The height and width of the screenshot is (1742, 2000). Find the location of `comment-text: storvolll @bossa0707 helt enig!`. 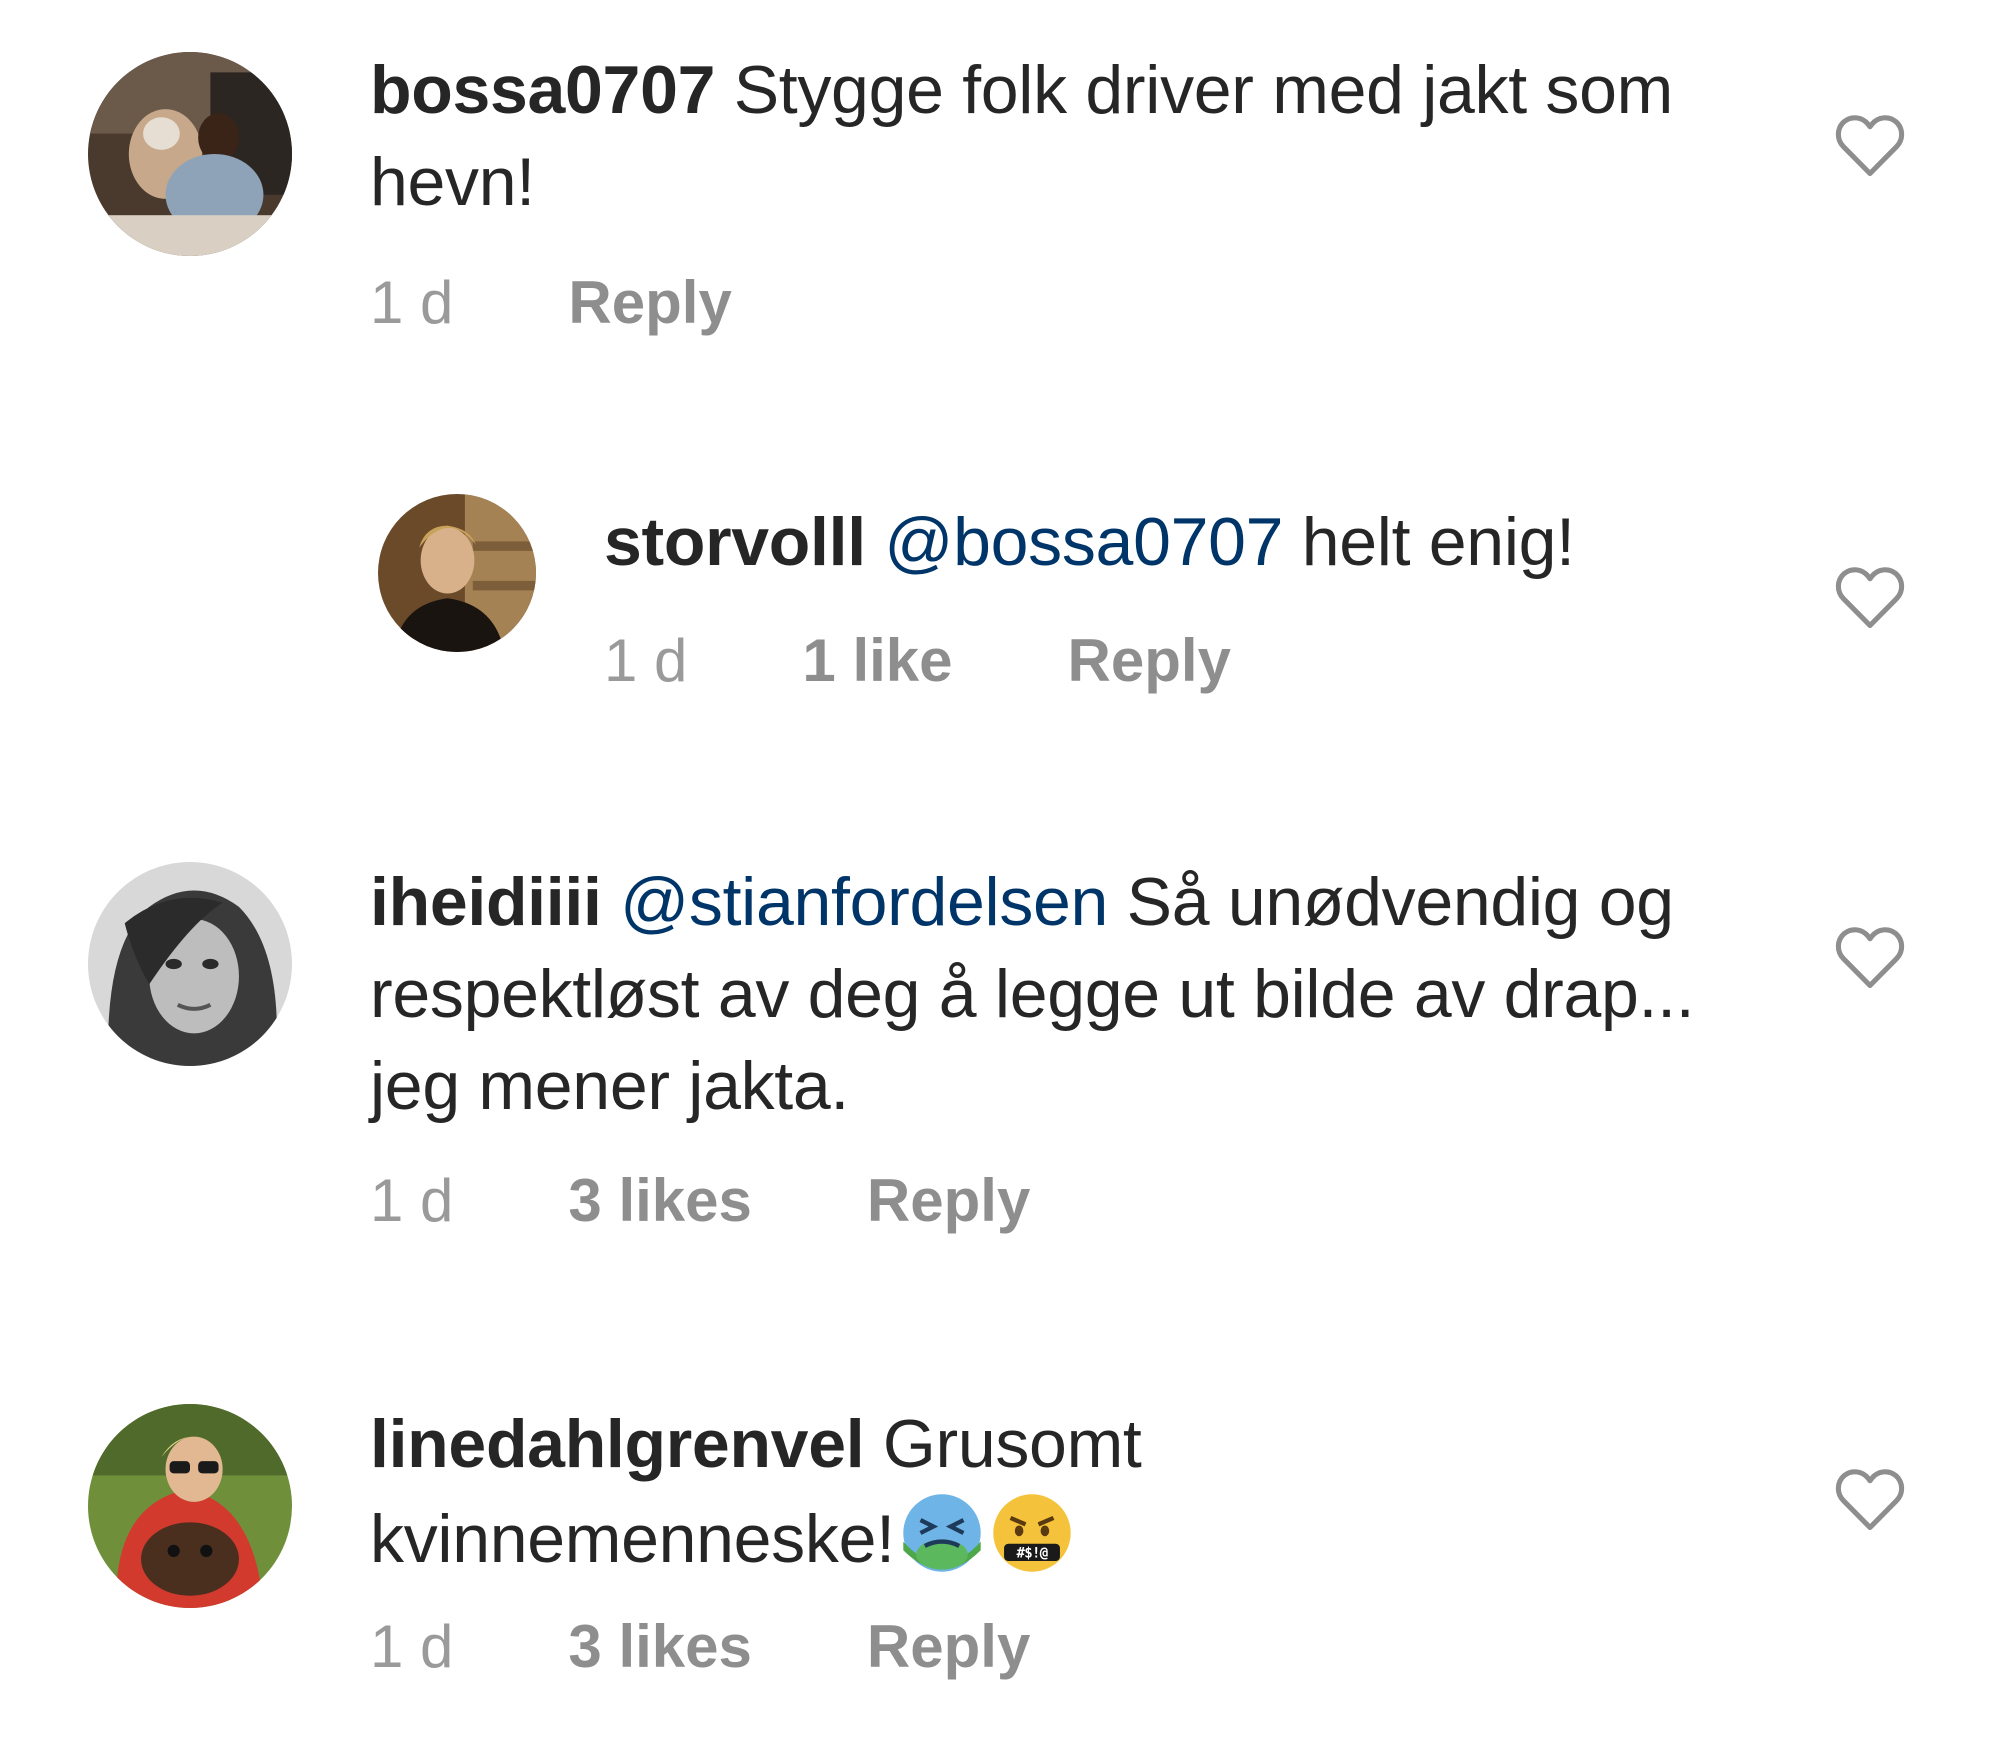

comment-text: storvolll @bossa0707 helt enig! is located at coordinates (1204, 542).